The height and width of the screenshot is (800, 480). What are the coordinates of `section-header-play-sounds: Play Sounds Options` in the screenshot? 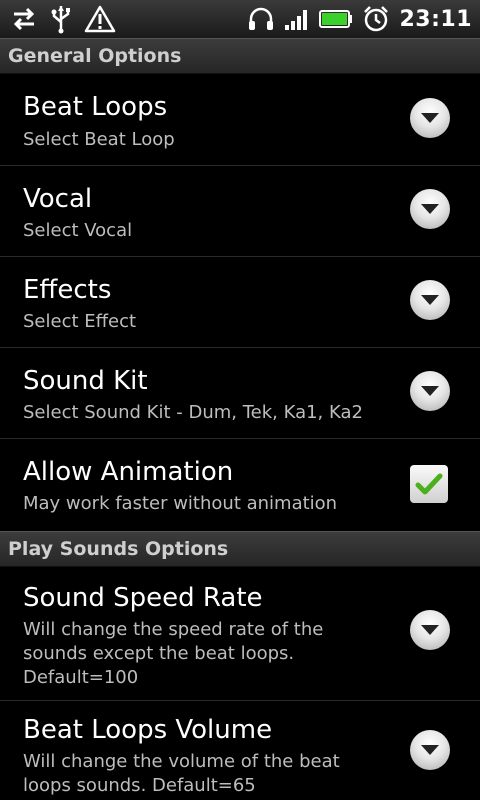 It's located at (240, 549).